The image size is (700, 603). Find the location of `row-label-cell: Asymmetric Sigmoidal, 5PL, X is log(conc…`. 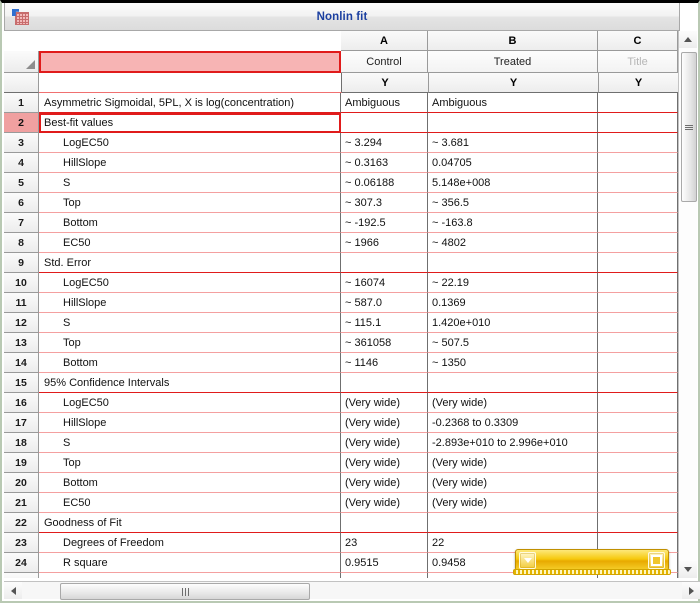

row-label-cell: Asymmetric Sigmoidal, 5PL, X is log(conc… is located at coordinates (190, 103).